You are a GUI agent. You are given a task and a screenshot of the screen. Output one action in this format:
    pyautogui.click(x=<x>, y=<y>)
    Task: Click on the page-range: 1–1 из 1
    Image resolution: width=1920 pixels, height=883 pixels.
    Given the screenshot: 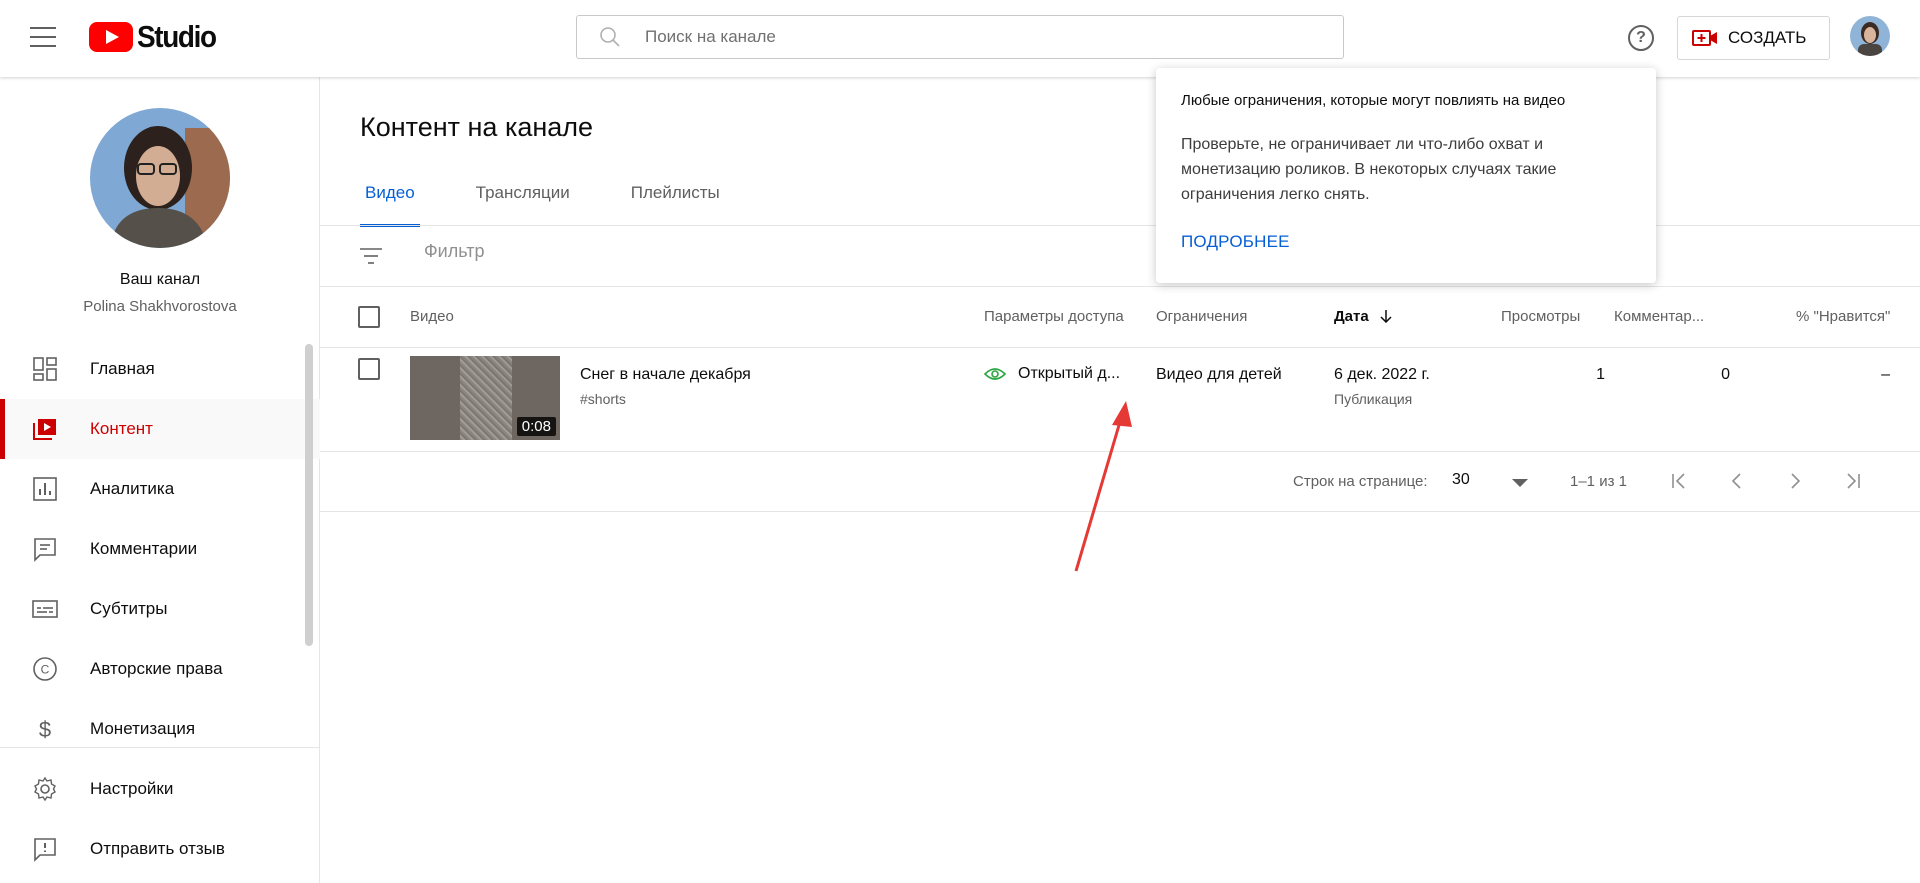 What is the action you would take?
    pyautogui.click(x=1598, y=481)
    